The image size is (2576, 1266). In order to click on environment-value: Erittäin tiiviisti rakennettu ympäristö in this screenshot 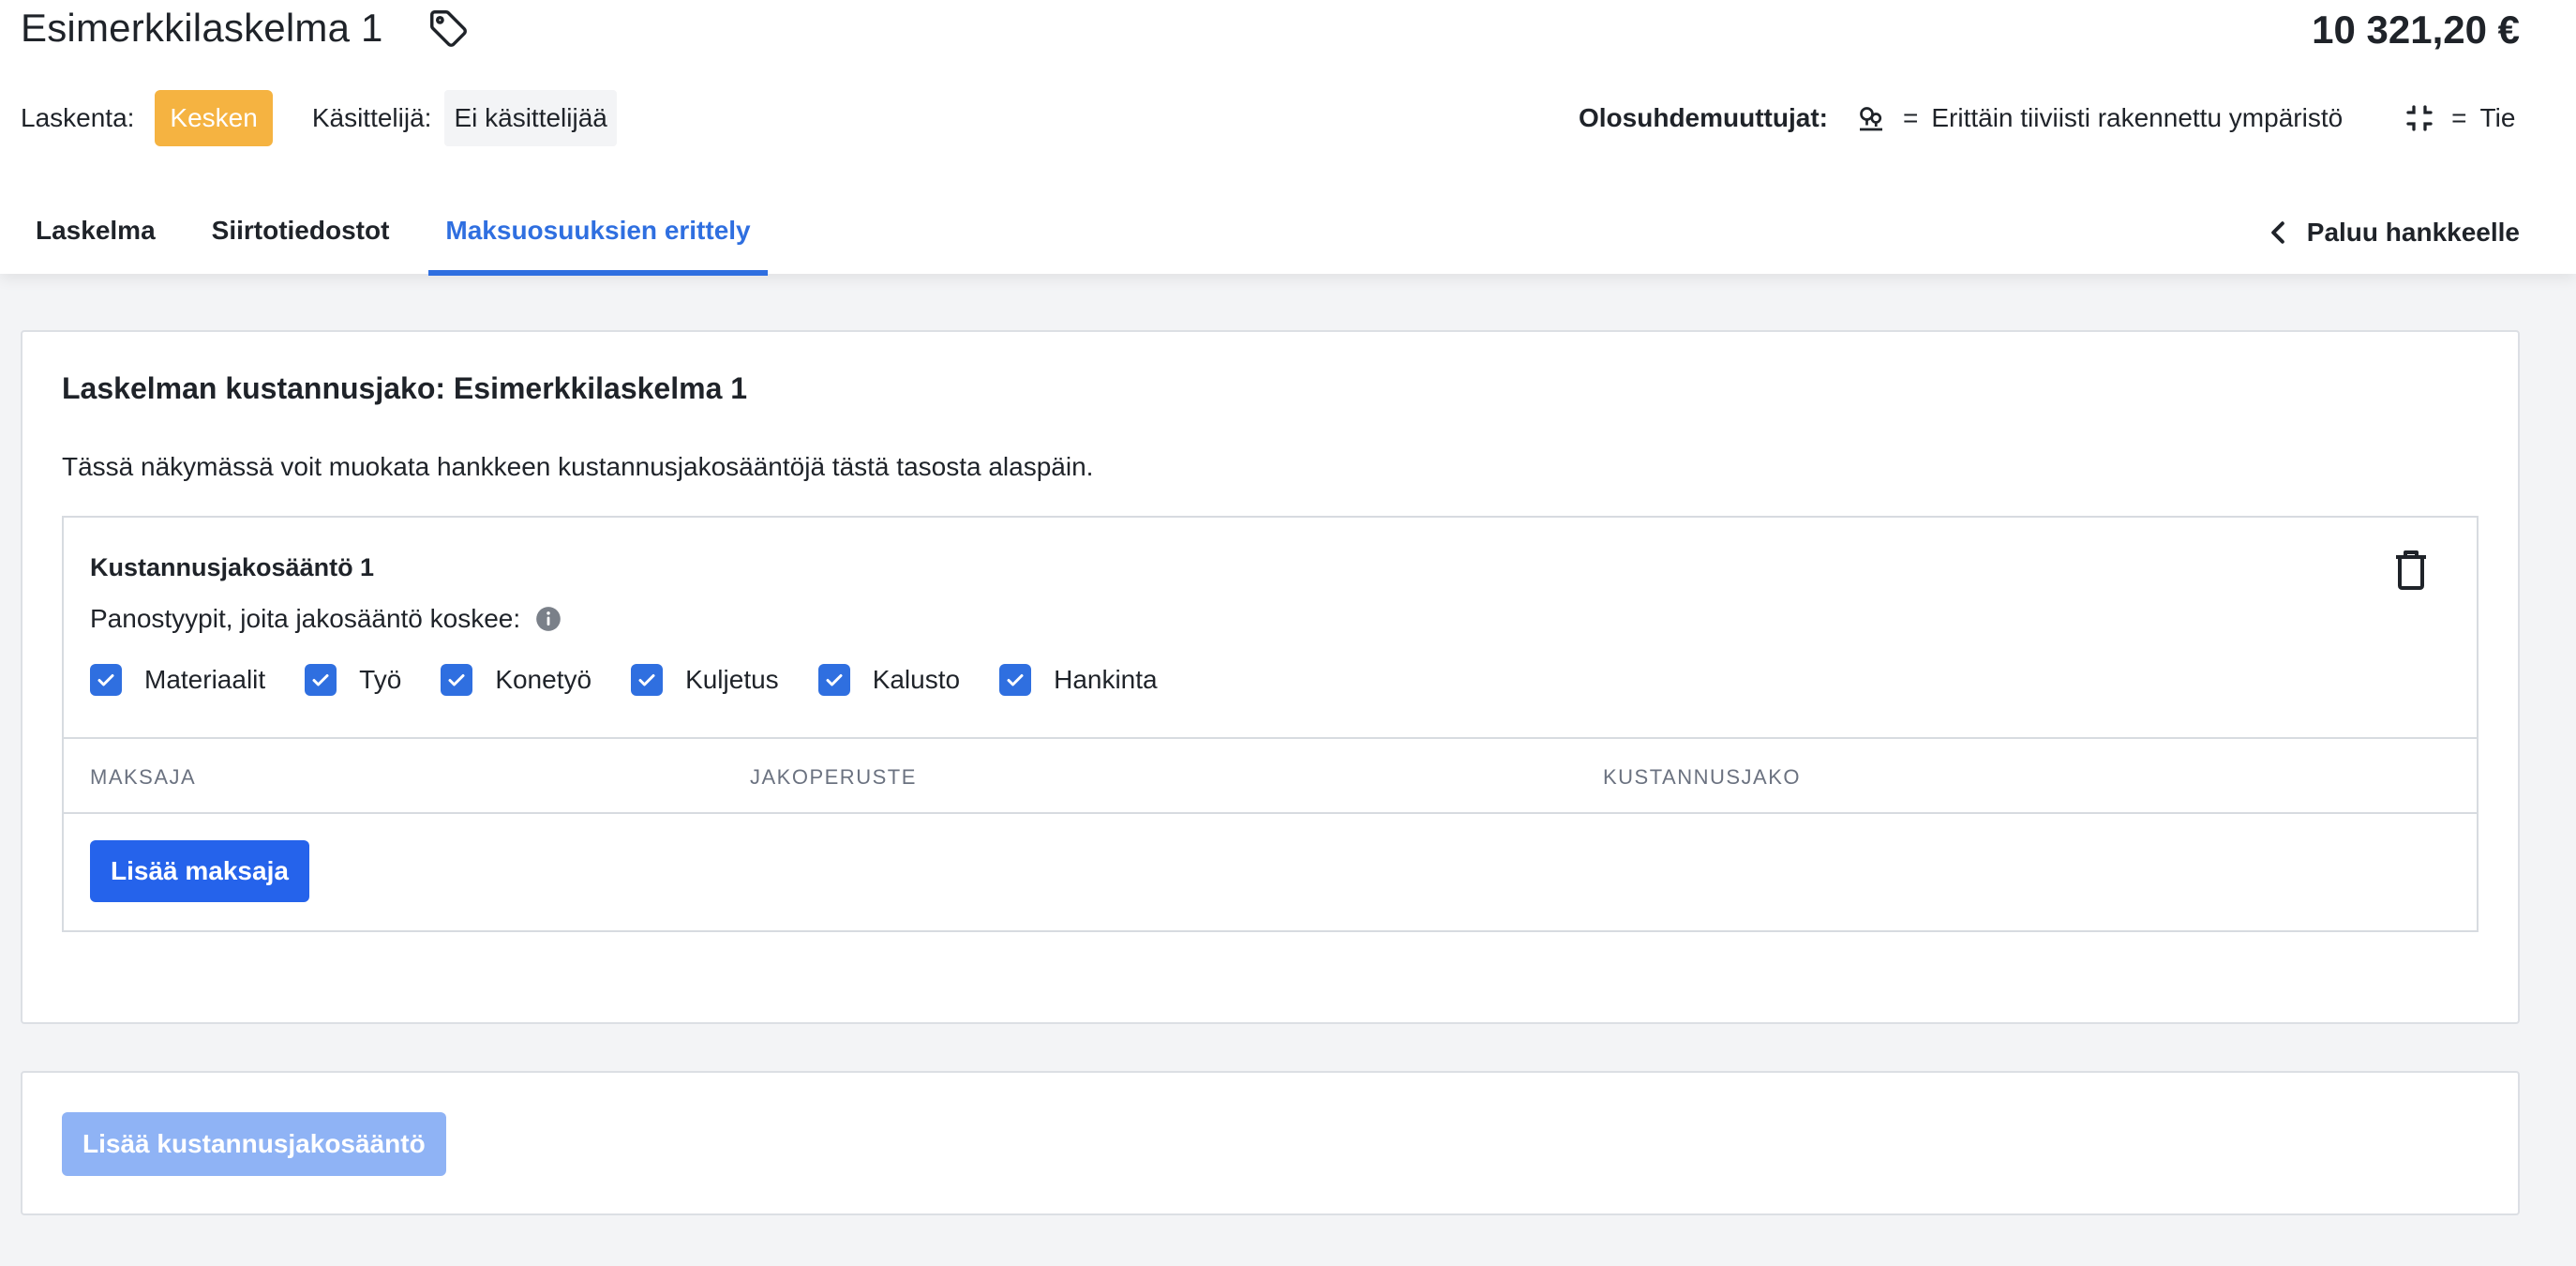, I will do `click(2138, 117)`.